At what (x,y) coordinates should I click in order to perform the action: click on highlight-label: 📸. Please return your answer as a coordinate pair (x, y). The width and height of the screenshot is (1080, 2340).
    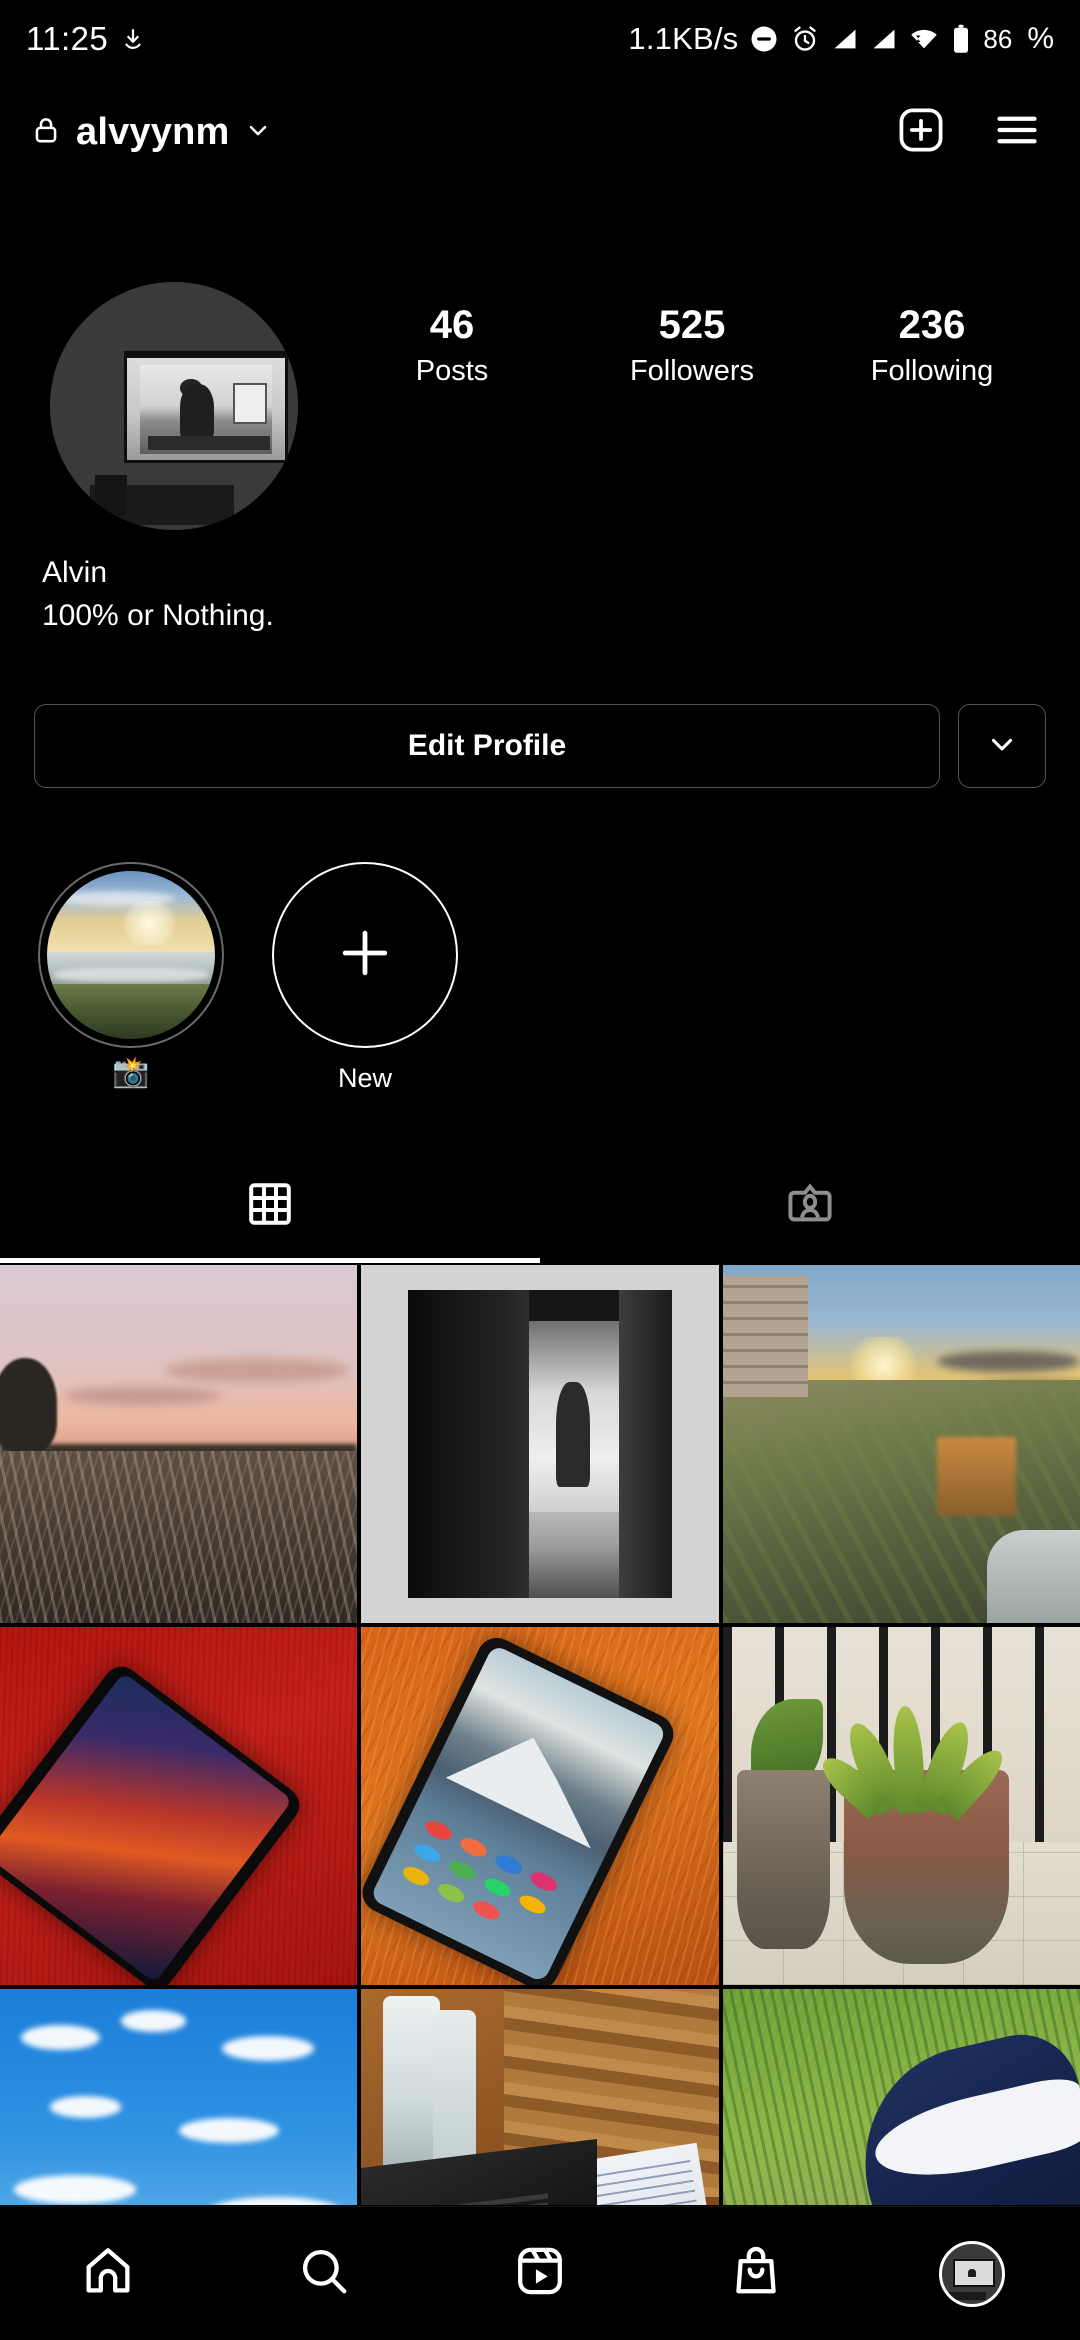
    Looking at the image, I should click on (131, 1072).